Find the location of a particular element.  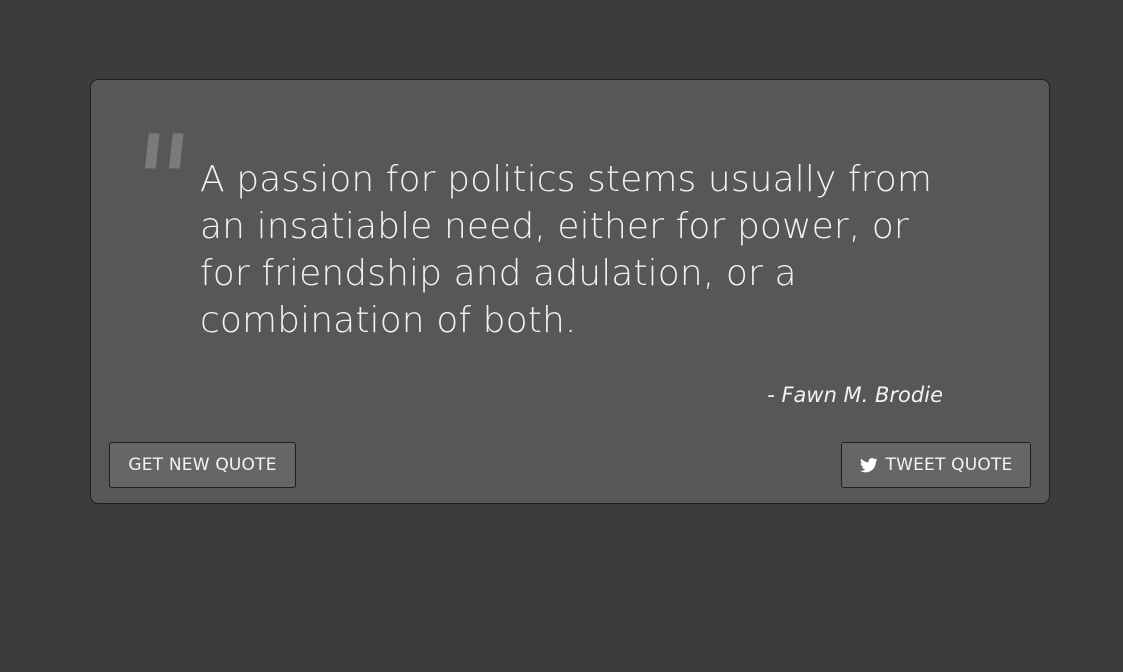

quote-author: - Fawn M. Brodie is located at coordinates (855, 395).